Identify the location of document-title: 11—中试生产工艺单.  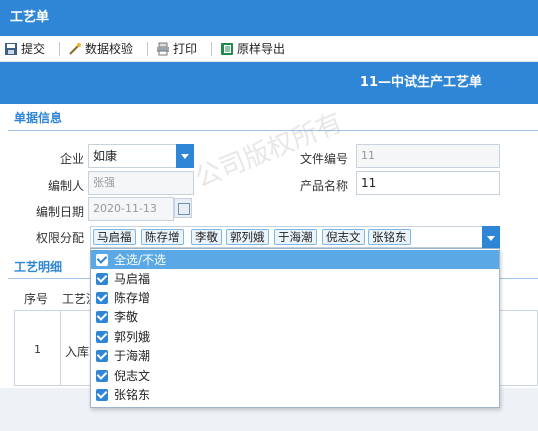
(420, 82).